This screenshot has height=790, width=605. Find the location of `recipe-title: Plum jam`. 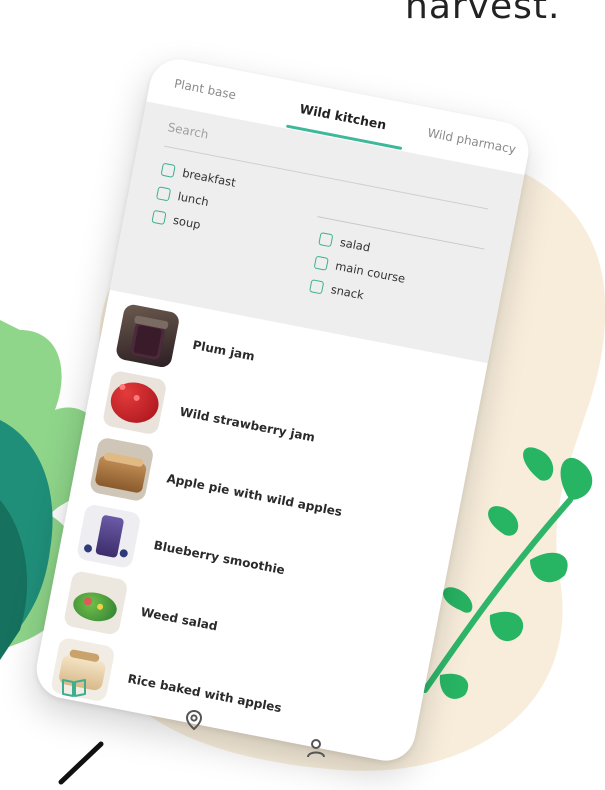

recipe-title: Plum jam is located at coordinates (223, 350).